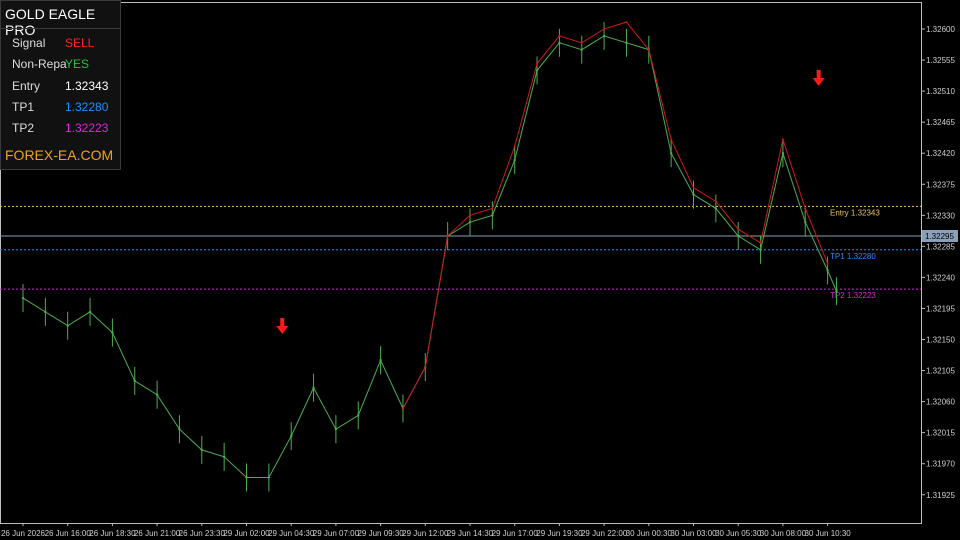 The width and height of the screenshot is (960, 540). What do you see at coordinates (693, 533) in the screenshot?
I see `x-tick-label: 30 Jun 03:00` at bounding box center [693, 533].